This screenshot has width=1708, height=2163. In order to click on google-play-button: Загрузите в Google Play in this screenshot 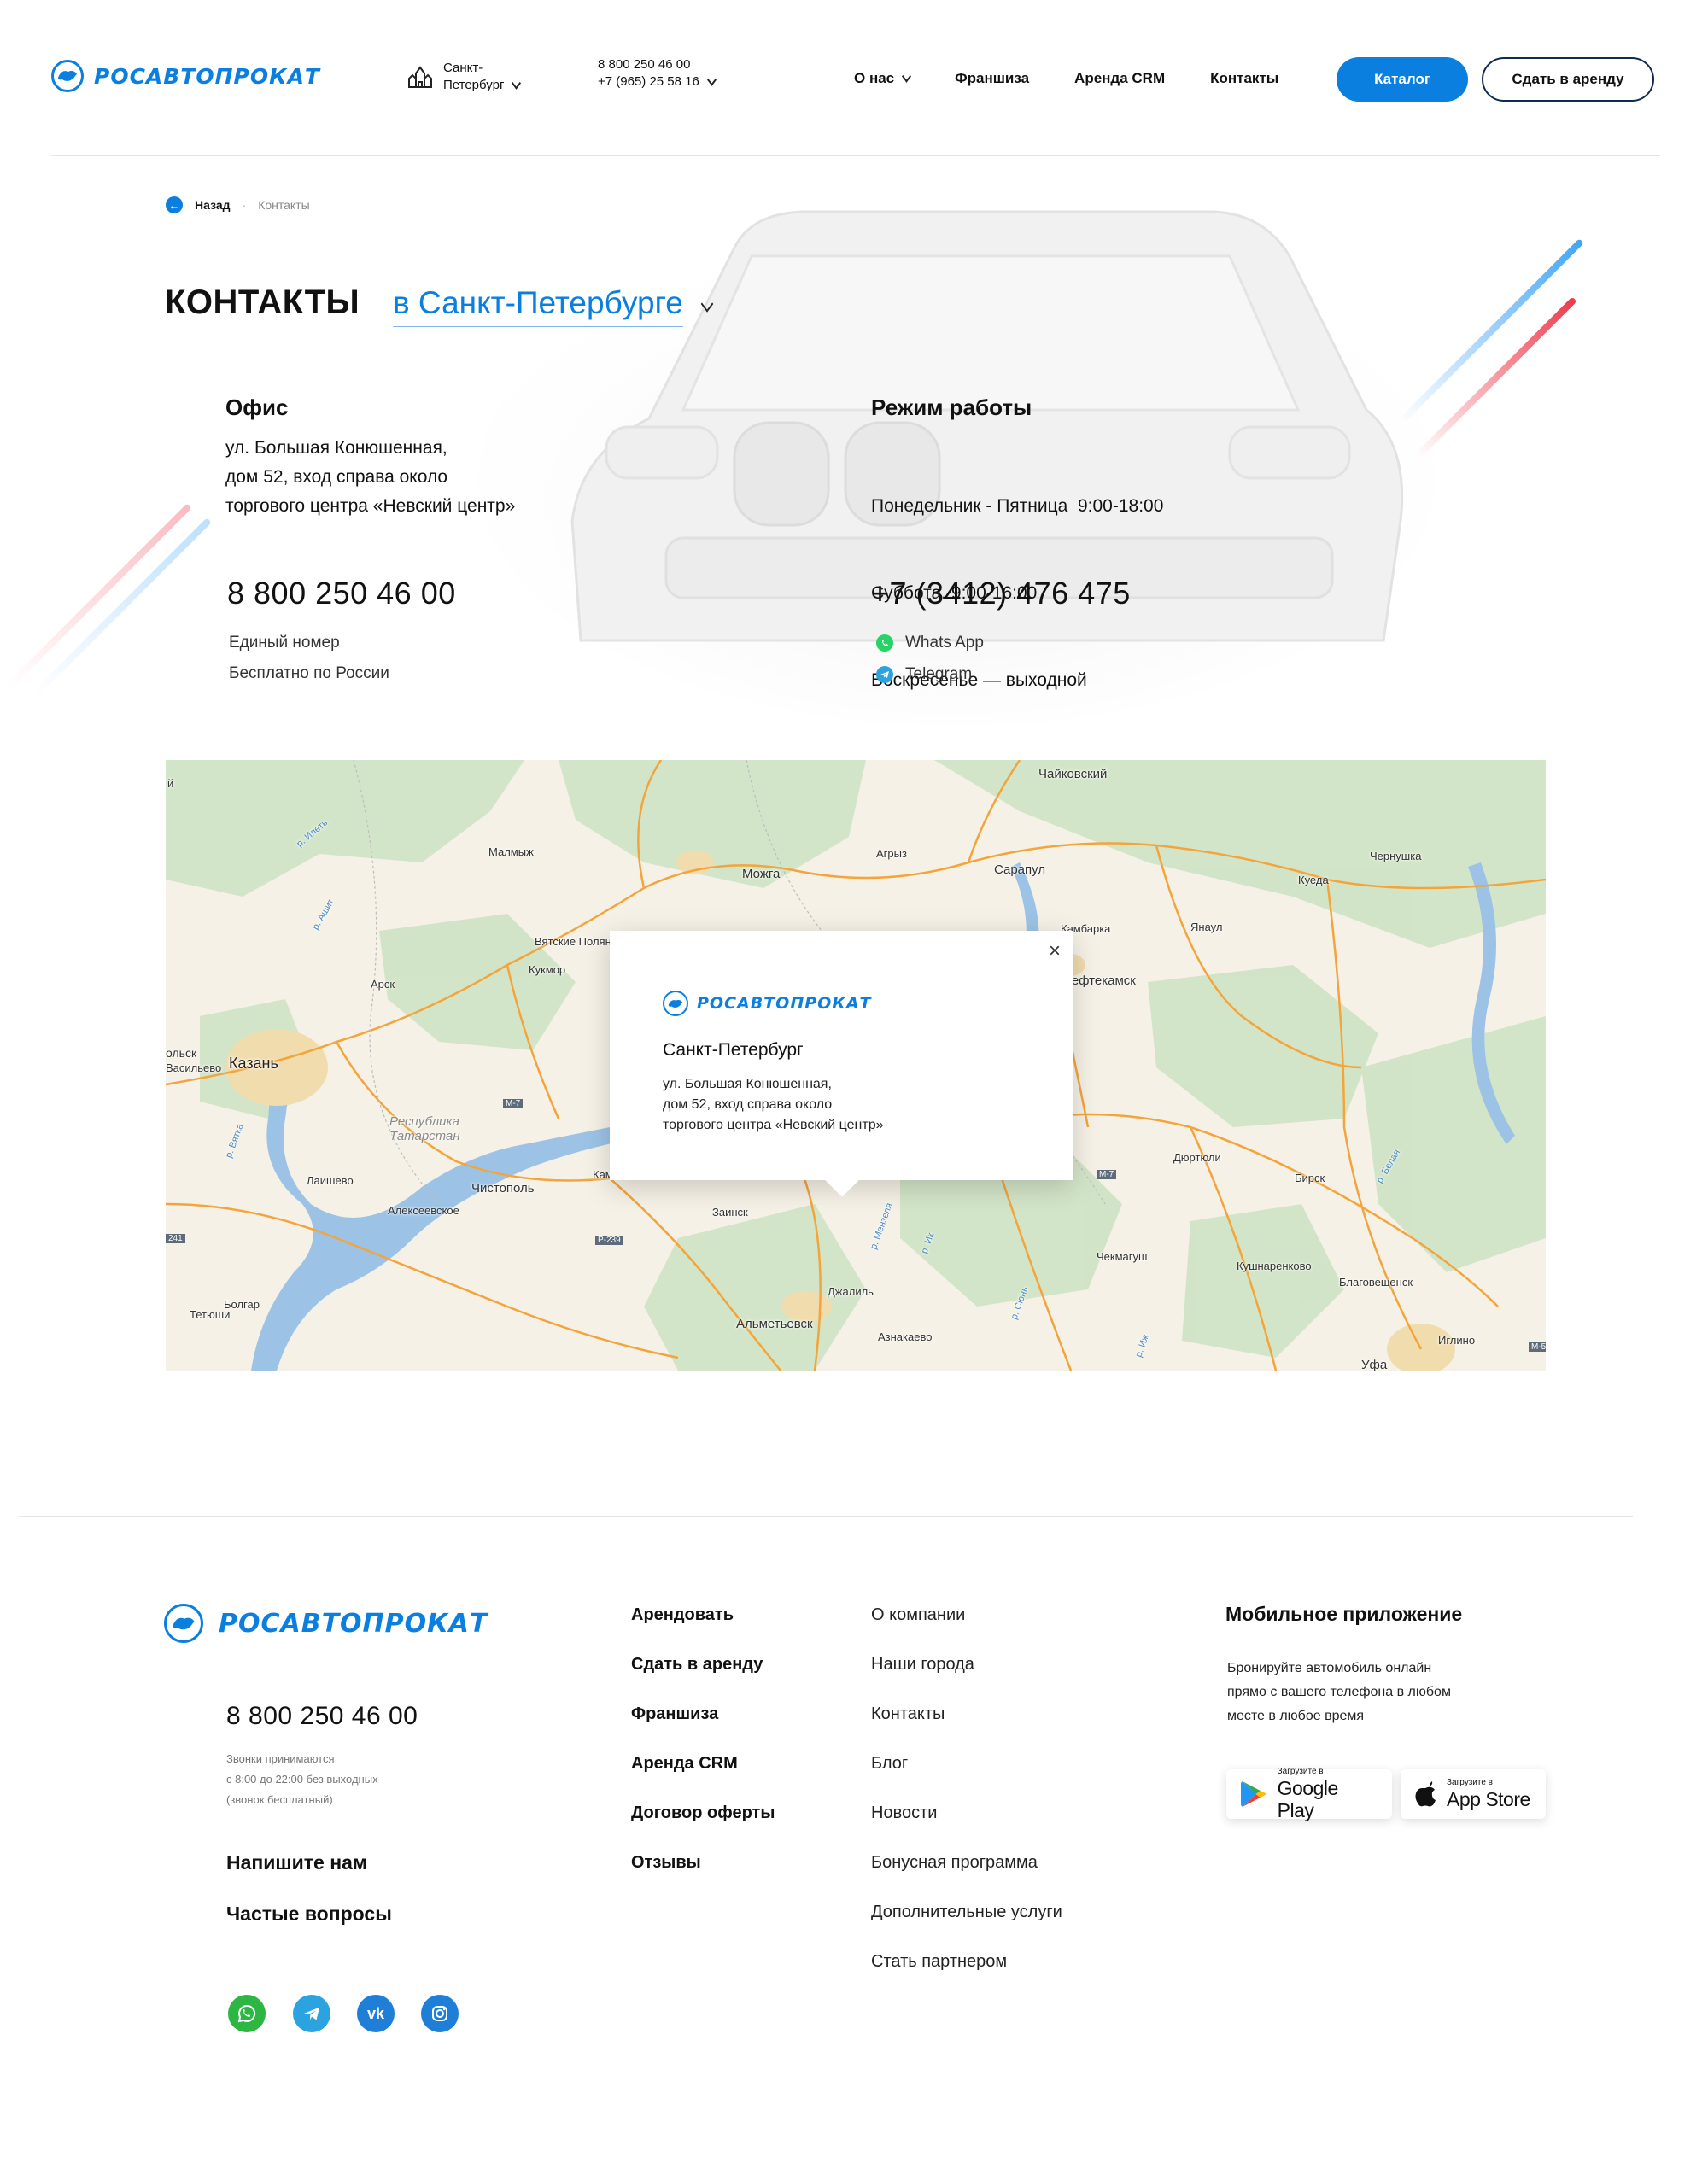, I will do `click(1309, 1794)`.